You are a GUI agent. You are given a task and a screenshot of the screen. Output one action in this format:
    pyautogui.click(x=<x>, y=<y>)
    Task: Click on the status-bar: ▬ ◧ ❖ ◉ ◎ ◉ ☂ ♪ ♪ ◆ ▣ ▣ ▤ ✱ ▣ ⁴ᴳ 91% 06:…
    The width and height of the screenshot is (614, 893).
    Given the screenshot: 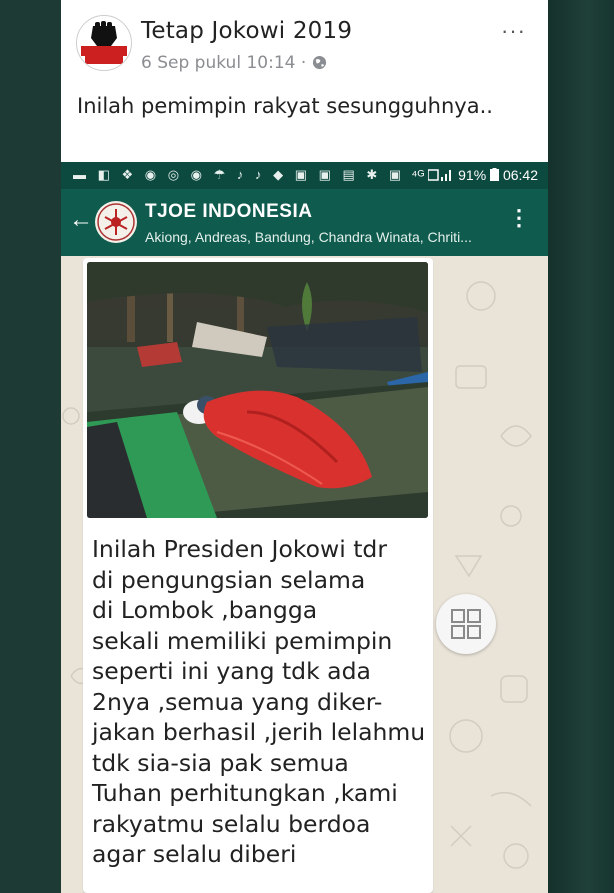 What is the action you would take?
    pyautogui.click(x=304, y=175)
    